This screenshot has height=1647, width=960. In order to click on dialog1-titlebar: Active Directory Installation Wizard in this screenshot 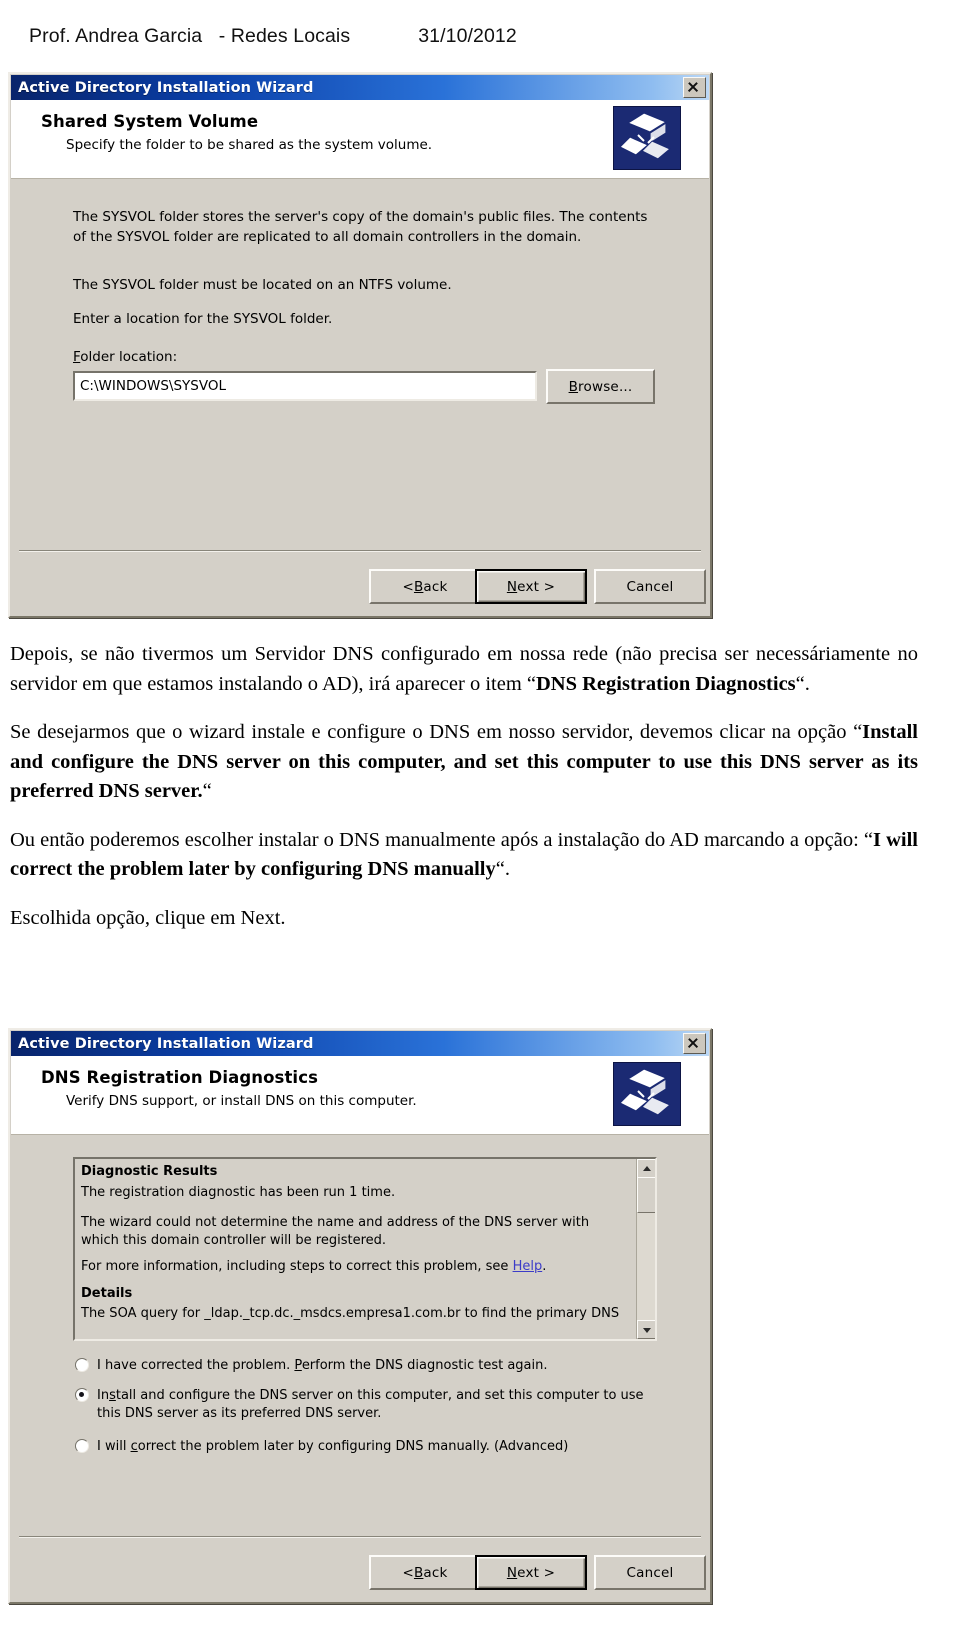, I will do `click(360, 87)`.